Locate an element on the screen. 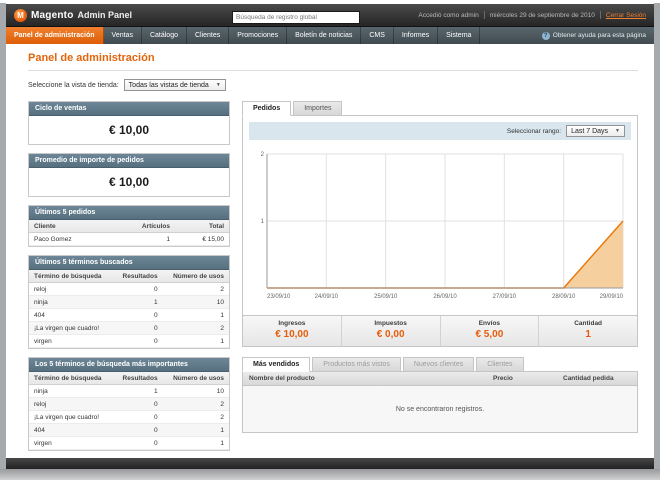 The height and width of the screenshot is (480, 660). bottom-tab-3: Clientes is located at coordinates (500, 364).